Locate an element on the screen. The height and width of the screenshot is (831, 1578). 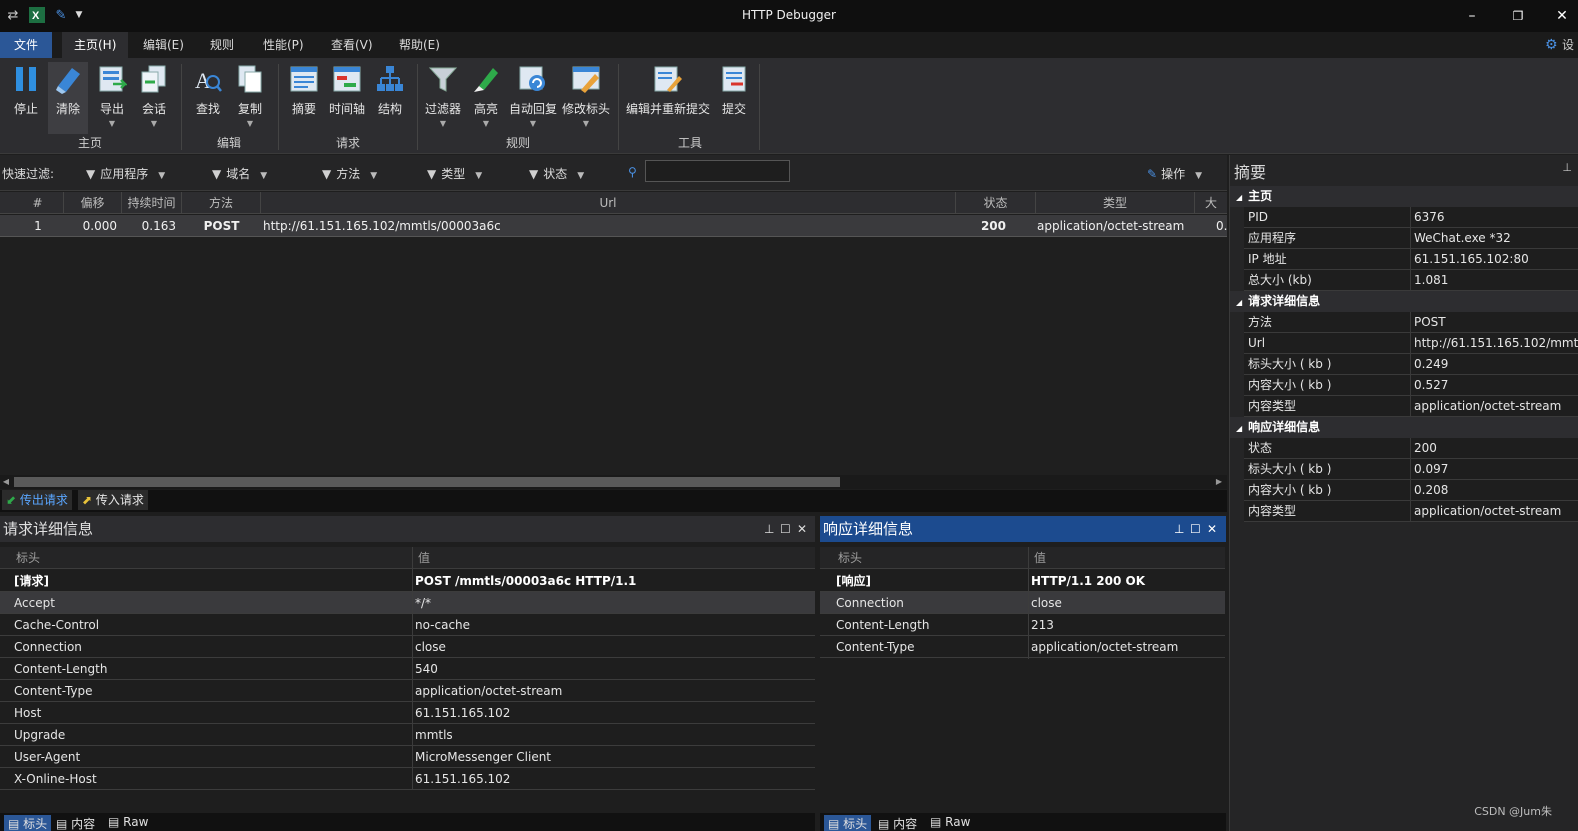
summary-section: ◢ 主页 is located at coordinates (1404, 196).